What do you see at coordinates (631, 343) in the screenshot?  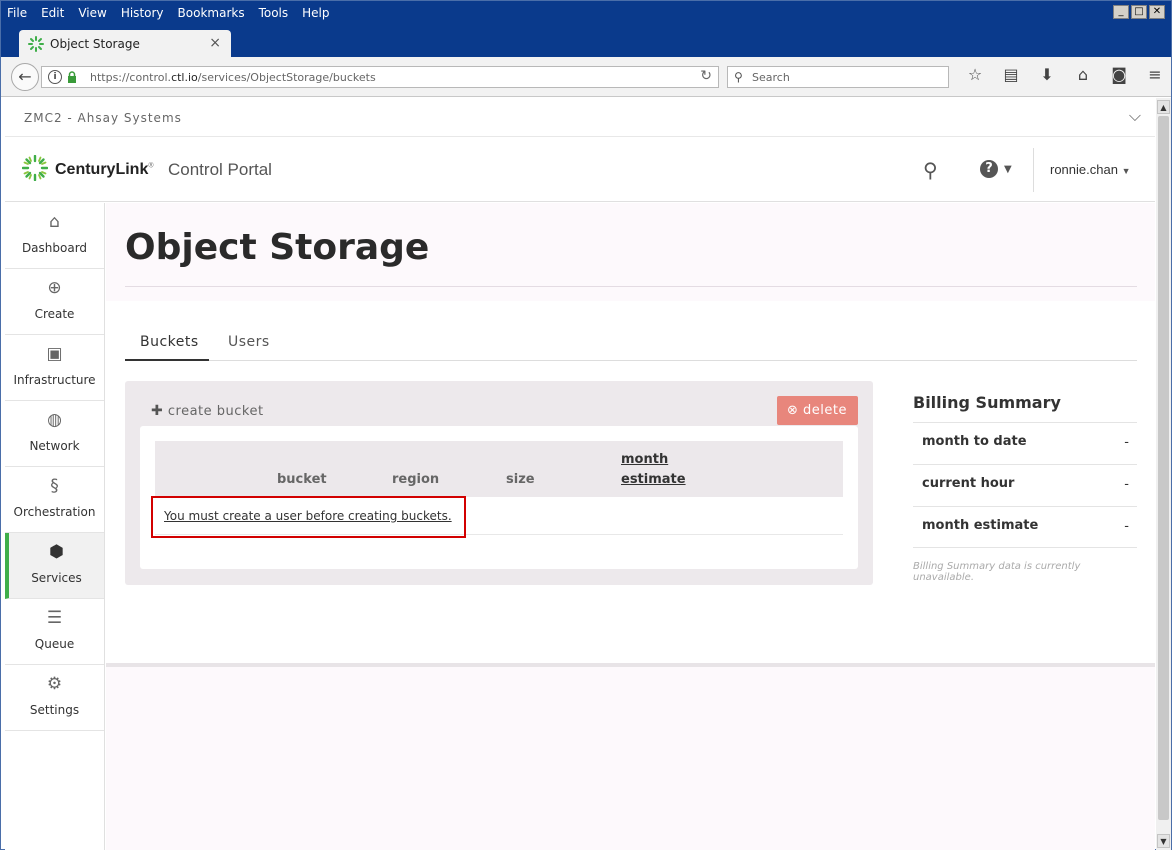 I see `tab-bar: Buckets Users` at bounding box center [631, 343].